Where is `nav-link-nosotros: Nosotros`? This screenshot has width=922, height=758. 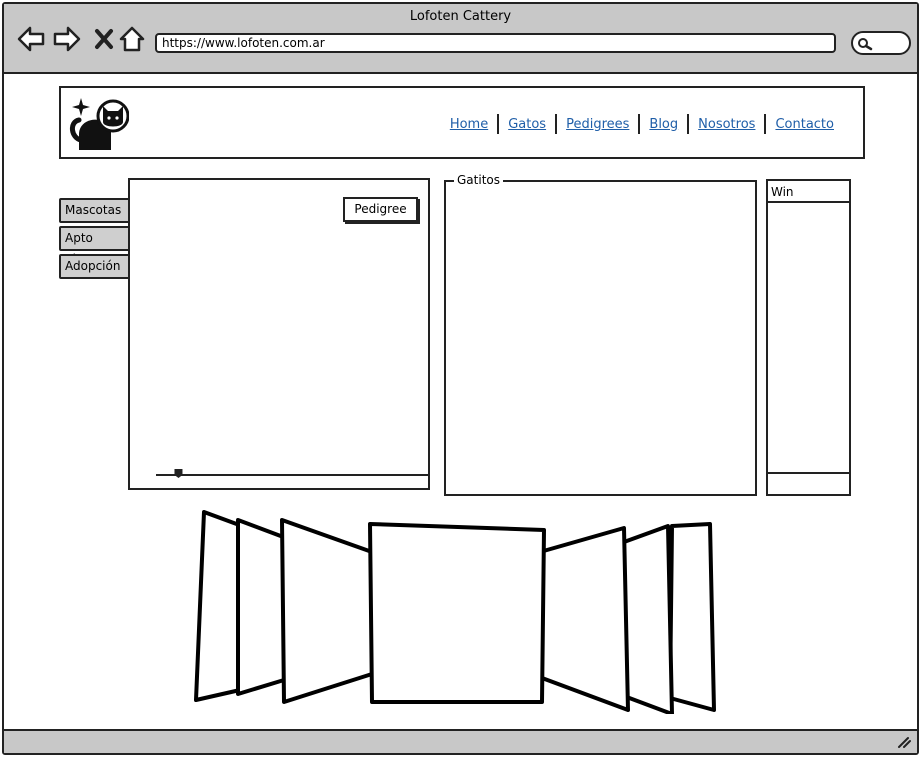
nav-link-nosotros: Nosotros is located at coordinates (726, 124).